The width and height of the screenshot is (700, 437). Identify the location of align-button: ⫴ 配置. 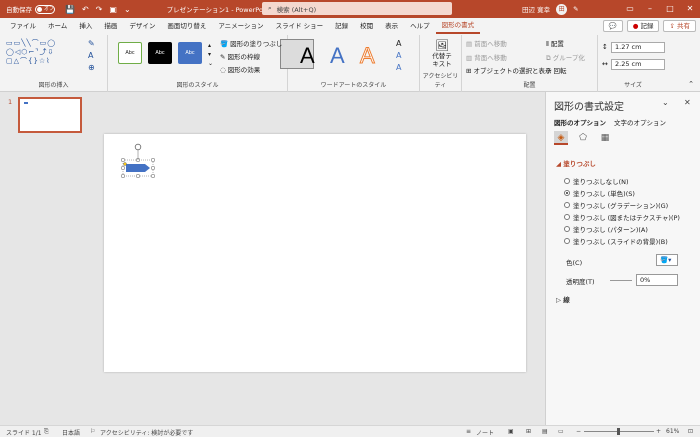
(555, 43).